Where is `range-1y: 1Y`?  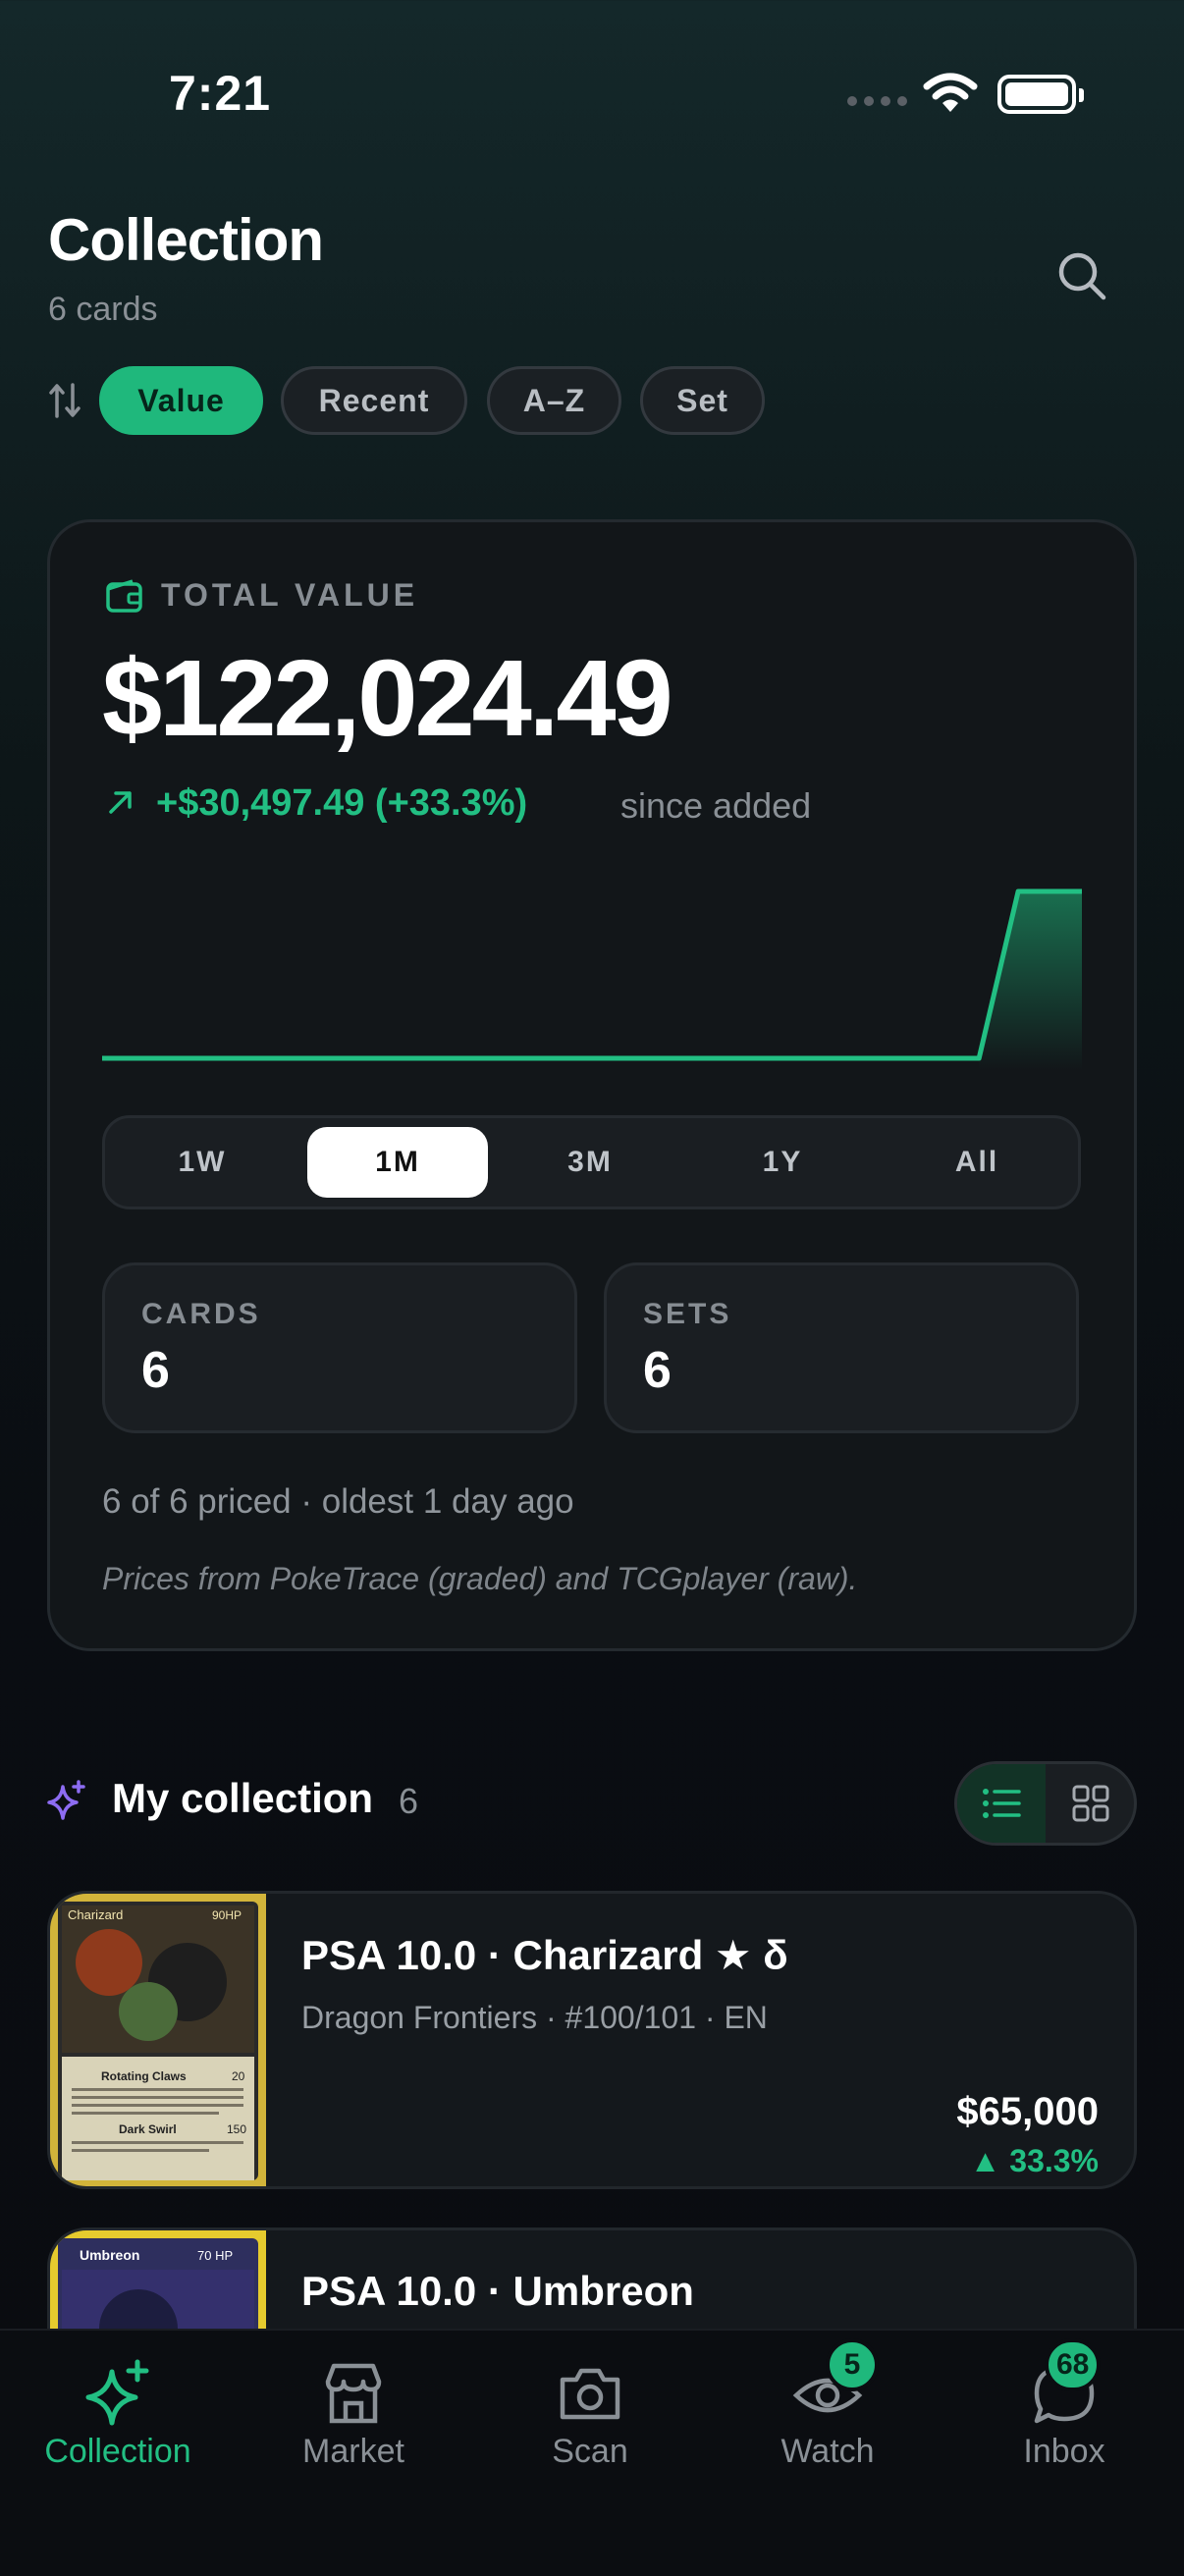 range-1y: 1Y is located at coordinates (782, 1162).